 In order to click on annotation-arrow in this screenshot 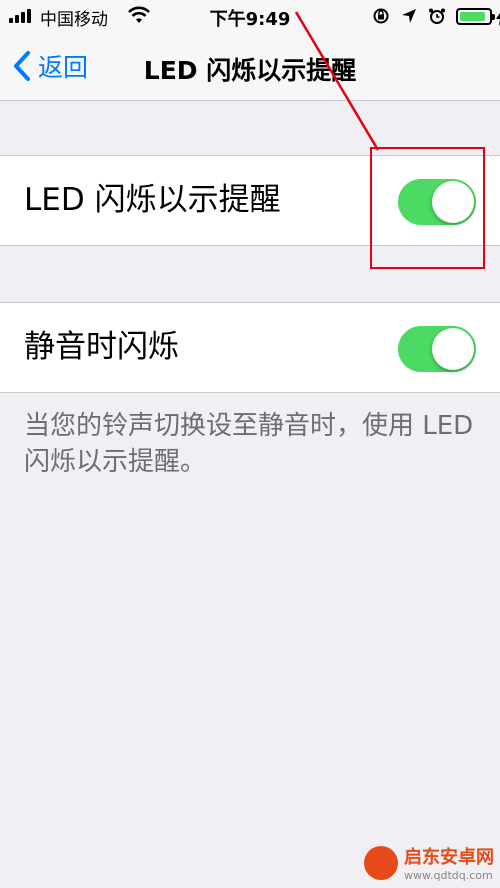, I will do `click(337, 81)`.